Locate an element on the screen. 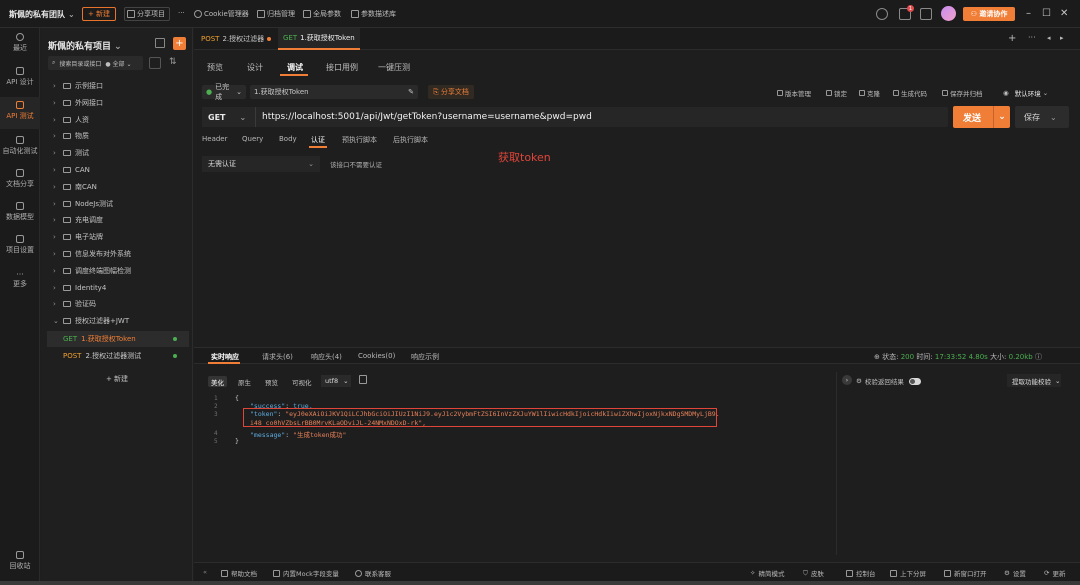 The width and height of the screenshot is (1080, 585). tree-folder: › 南CAN is located at coordinates (75, 187).